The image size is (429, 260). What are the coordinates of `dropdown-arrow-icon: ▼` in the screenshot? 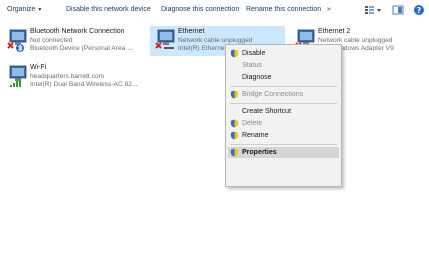 It's located at (40, 10).